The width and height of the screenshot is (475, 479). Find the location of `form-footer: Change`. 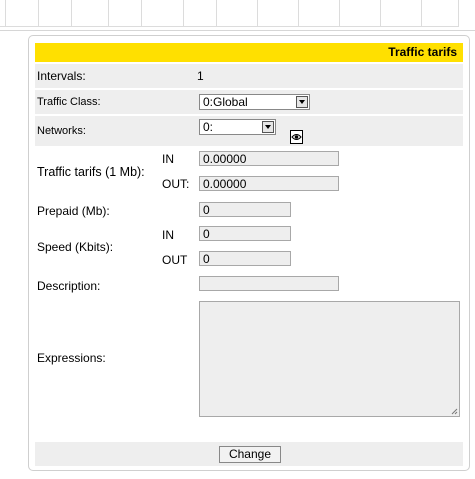

form-footer: Change is located at coordinates (249, 454).